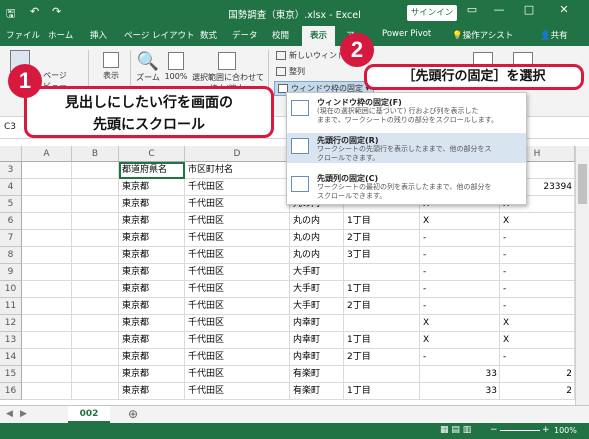  Describe the element at coordinates (23, 35) in the screenshot. I see `tab-file: ファイル` at that location.